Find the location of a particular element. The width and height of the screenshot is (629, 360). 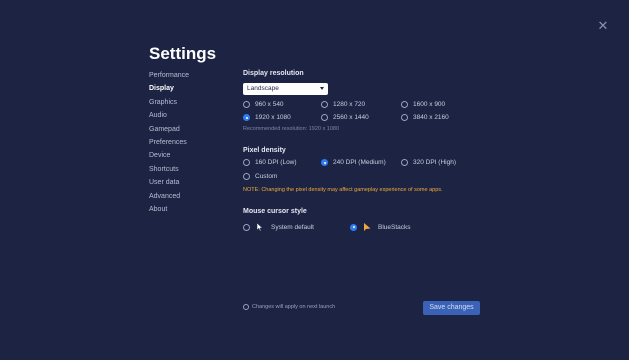

orientation-select: Landscape is located at coordinates (285, 89).